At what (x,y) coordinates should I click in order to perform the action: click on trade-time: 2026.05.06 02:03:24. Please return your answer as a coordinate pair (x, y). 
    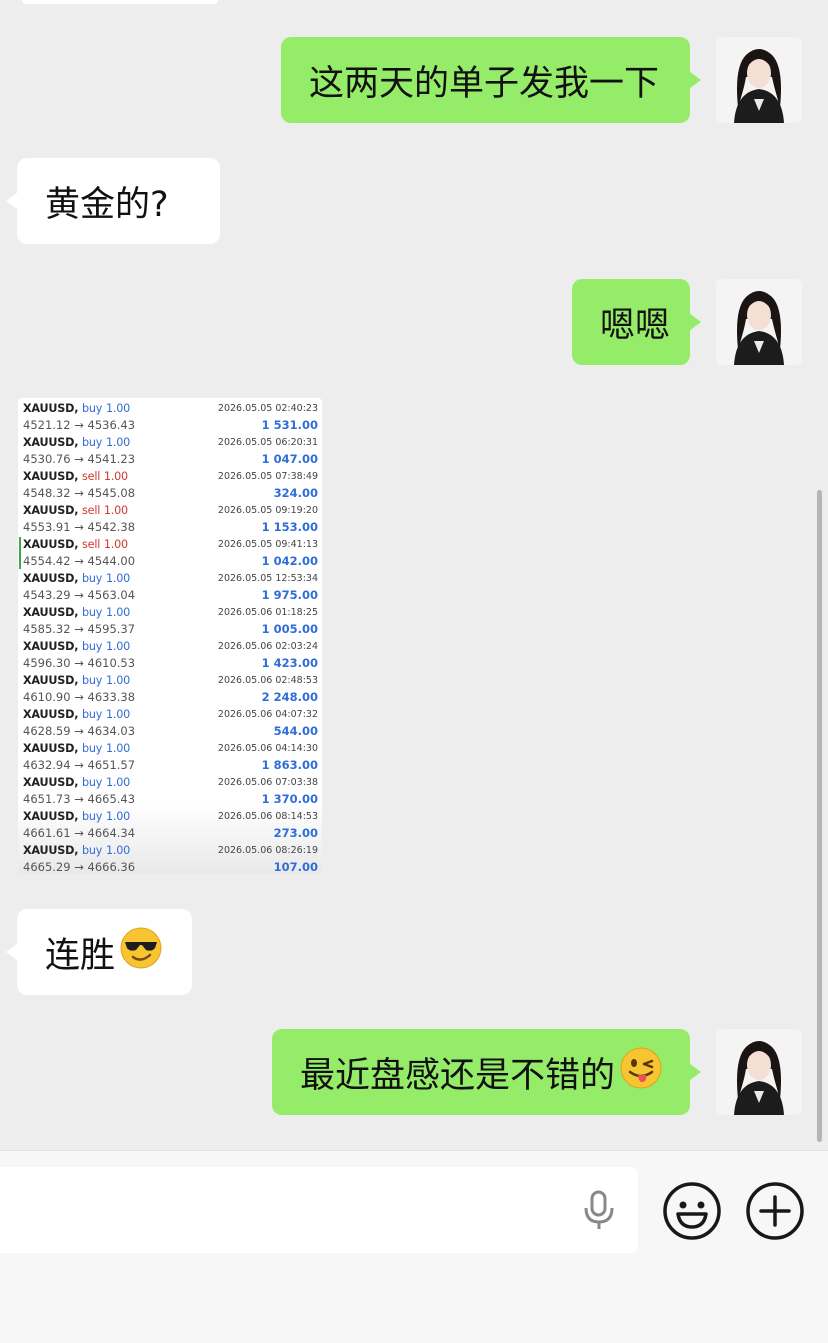
    Looking at the image, I should click on (267, 646).